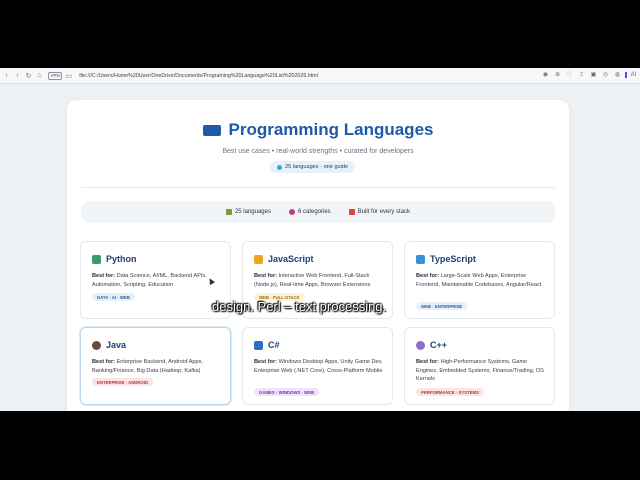 This screenshot has width=640, height=480. Describe the element at coordinates (557, 74) in the screenshot. I see `zoom-icon: ⊕` at that location.